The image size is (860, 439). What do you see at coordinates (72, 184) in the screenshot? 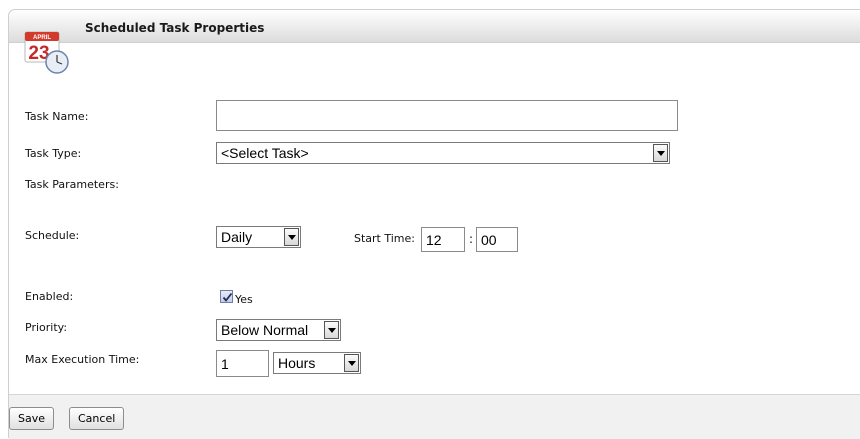
I see `task-parameters-label: Task Parameters:` at bounding box center [72, 184].